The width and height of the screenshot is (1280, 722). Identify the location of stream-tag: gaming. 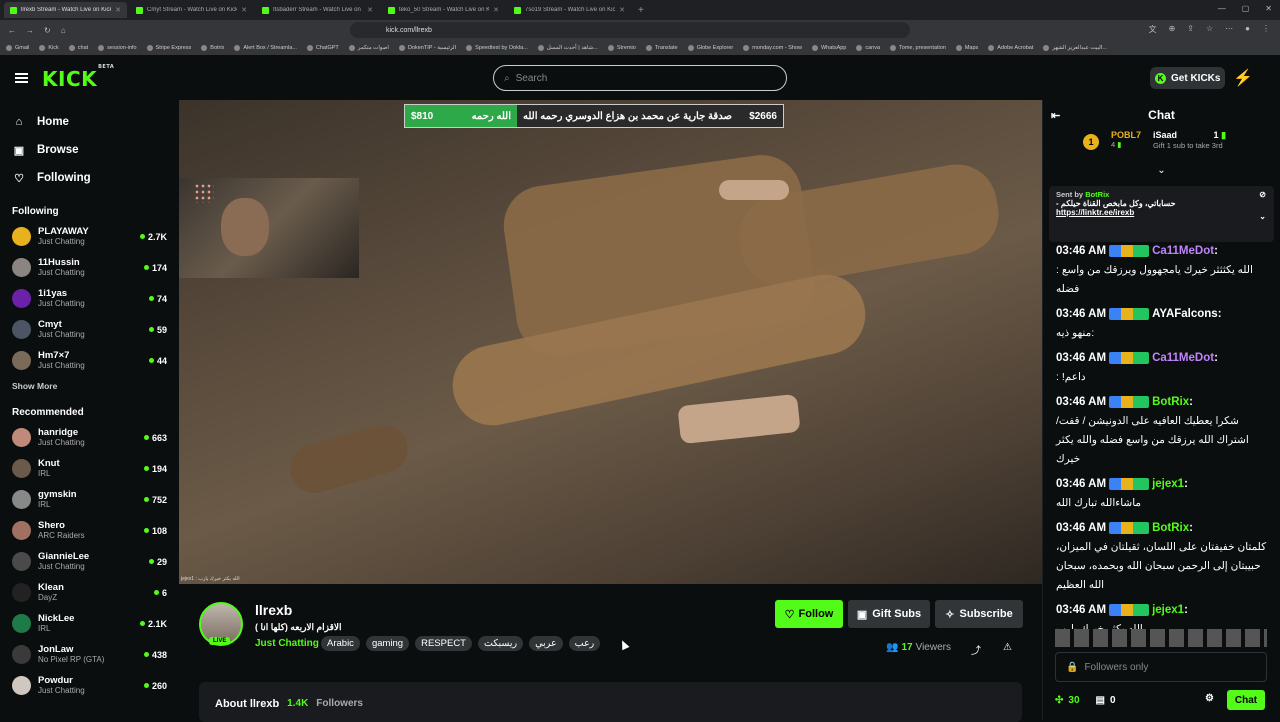
(387, 643).